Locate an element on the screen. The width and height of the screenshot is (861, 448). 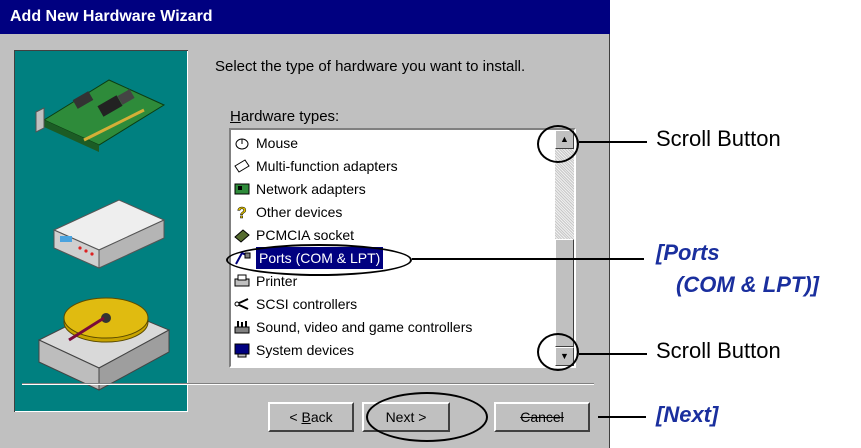
list-item-other-devices: ? Other devices is located at coordinates (288, 212).